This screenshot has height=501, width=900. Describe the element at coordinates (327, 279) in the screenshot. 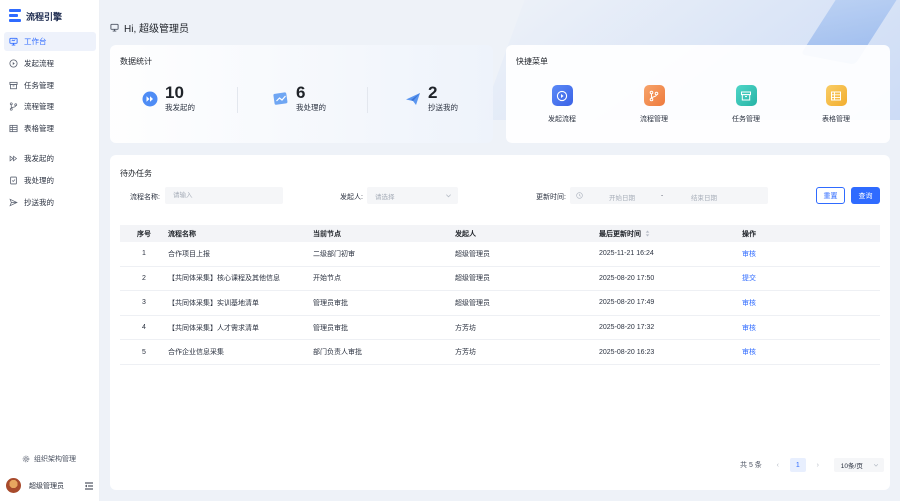

I see `cell-node: 开始节点` at that location.